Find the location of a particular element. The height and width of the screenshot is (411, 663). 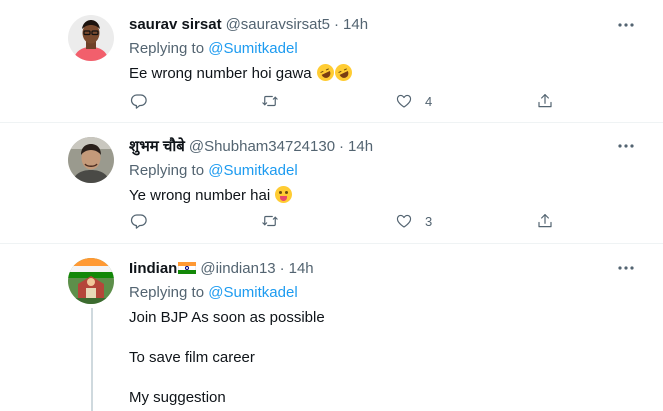

tweet-header: Iindian @iindian13 · 14h is located at coordinates (396, 268).